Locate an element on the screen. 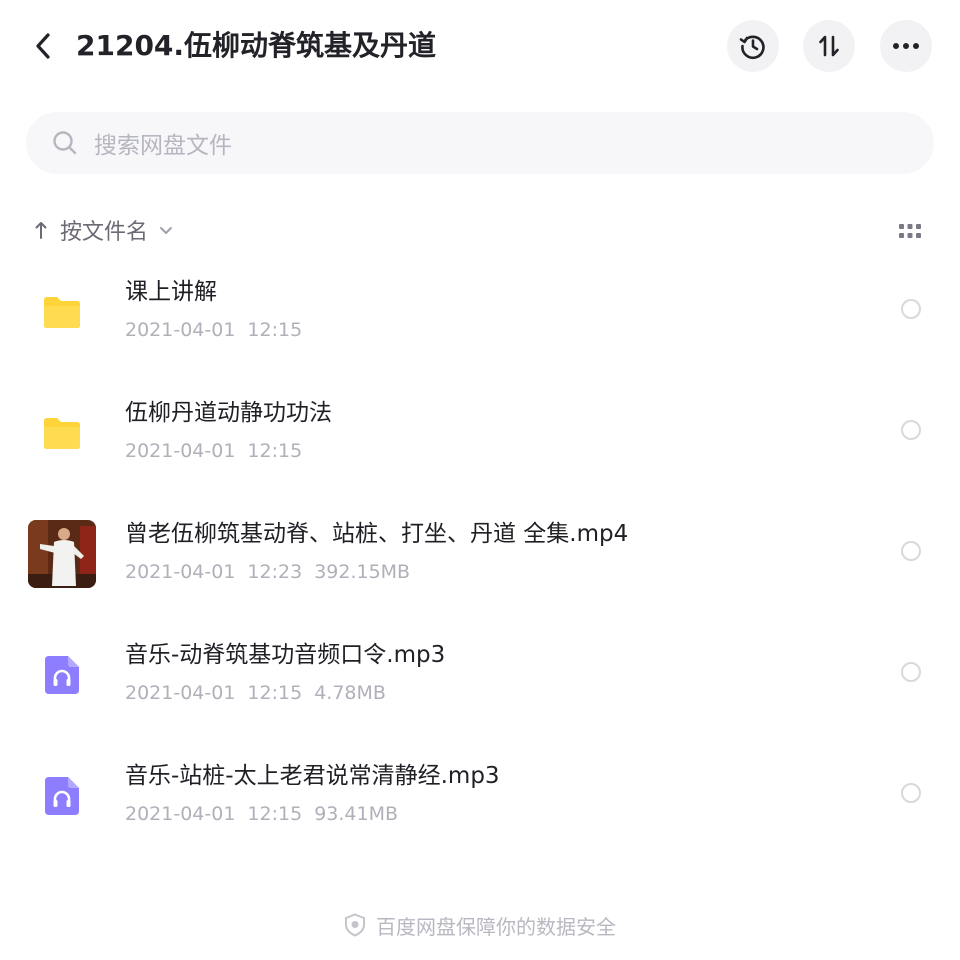  file-time: 12:23 is located at coordinates (275, 572).